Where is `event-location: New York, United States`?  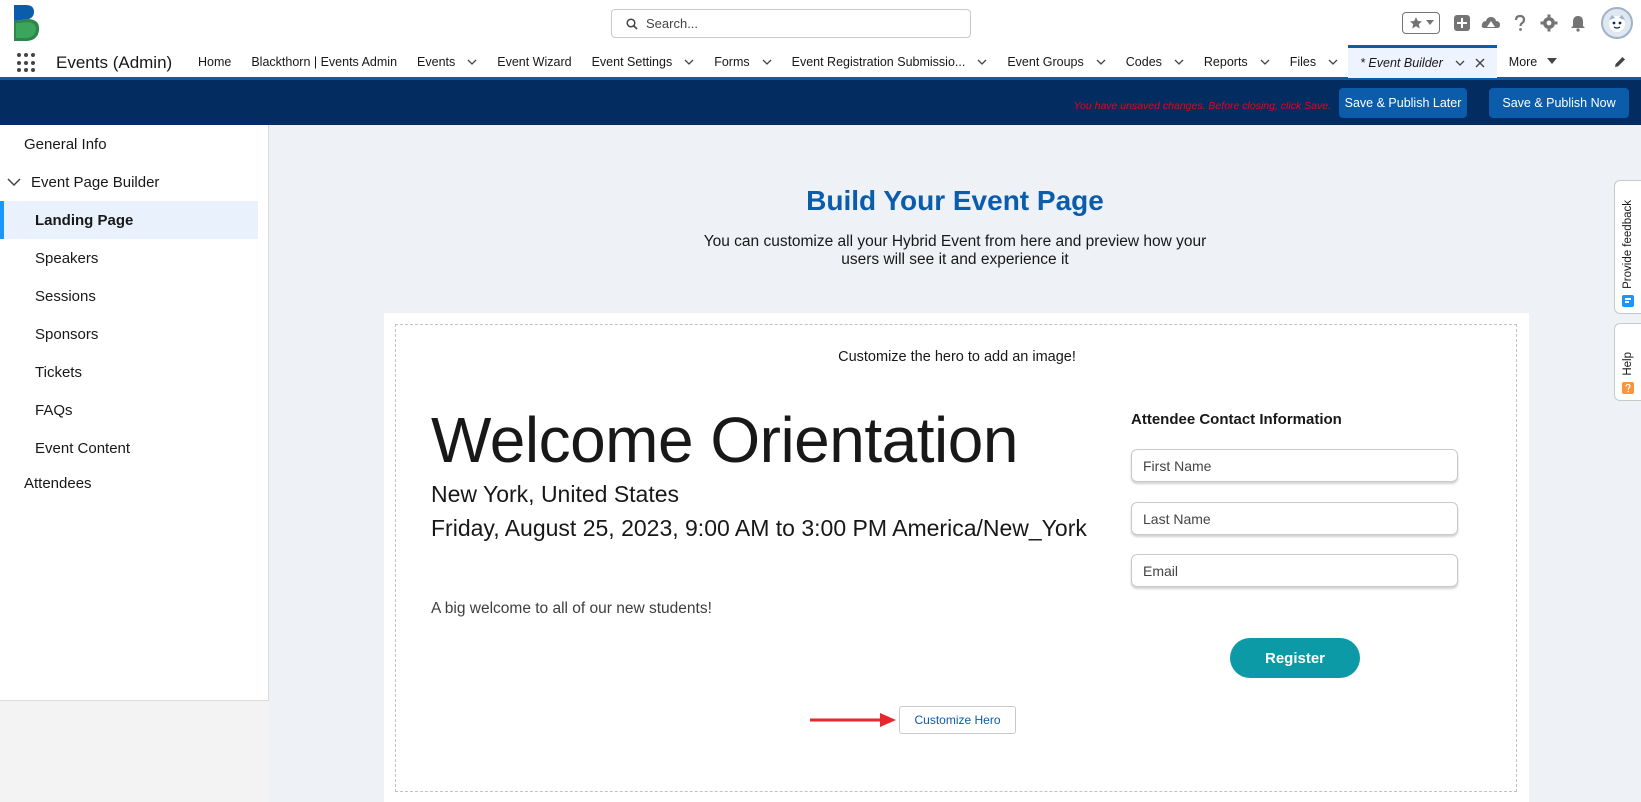 event-location: New York, United States is located at coordinates (555, 494).